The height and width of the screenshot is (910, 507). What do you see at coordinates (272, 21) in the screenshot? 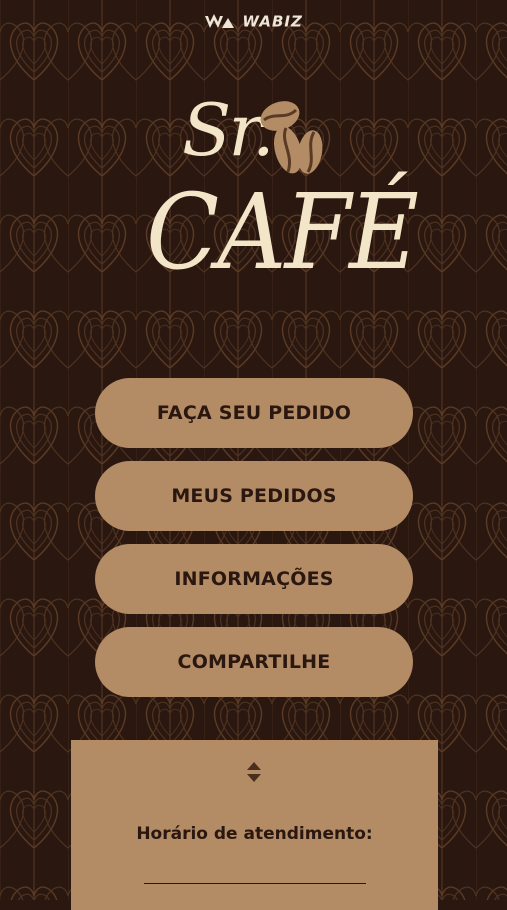
I see `wabiz-logo-text: WABIZ` at bounding box center [272, 21].